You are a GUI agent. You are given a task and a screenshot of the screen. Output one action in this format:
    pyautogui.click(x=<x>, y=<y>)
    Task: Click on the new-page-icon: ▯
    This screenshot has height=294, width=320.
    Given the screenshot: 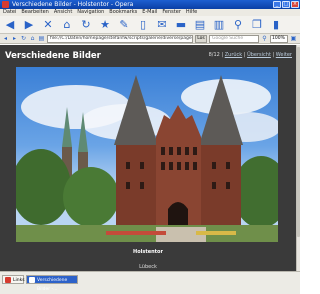 What is the action you would take?
    pyautogui.click(x=143, y=25)
    